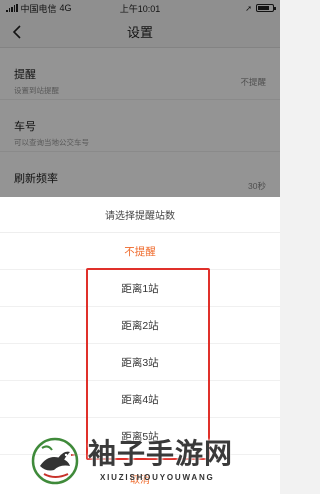  I want to click on watermark-subtitle: XIUZISHOUYOUWANG, so click(157, 477).